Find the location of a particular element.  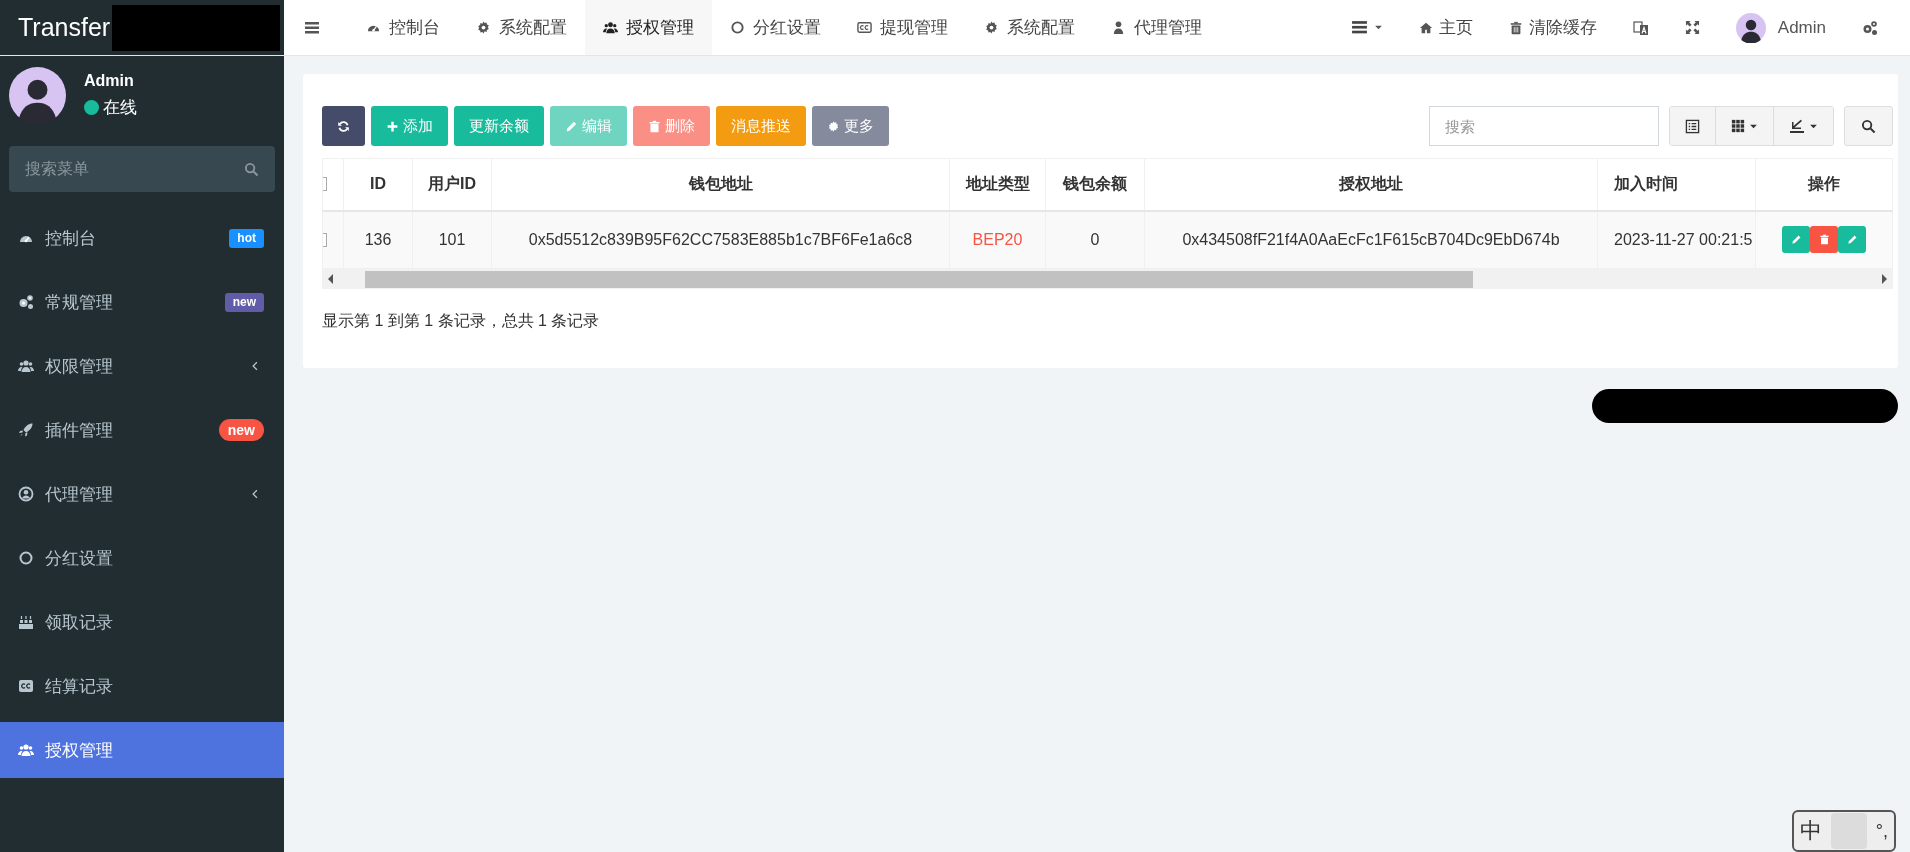

photo-placeholder is located at coordinates (1848, 831).